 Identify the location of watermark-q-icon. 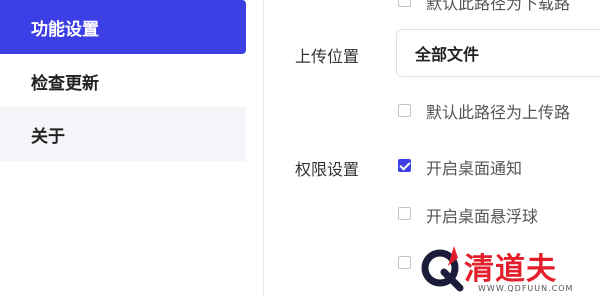
(442, 269).